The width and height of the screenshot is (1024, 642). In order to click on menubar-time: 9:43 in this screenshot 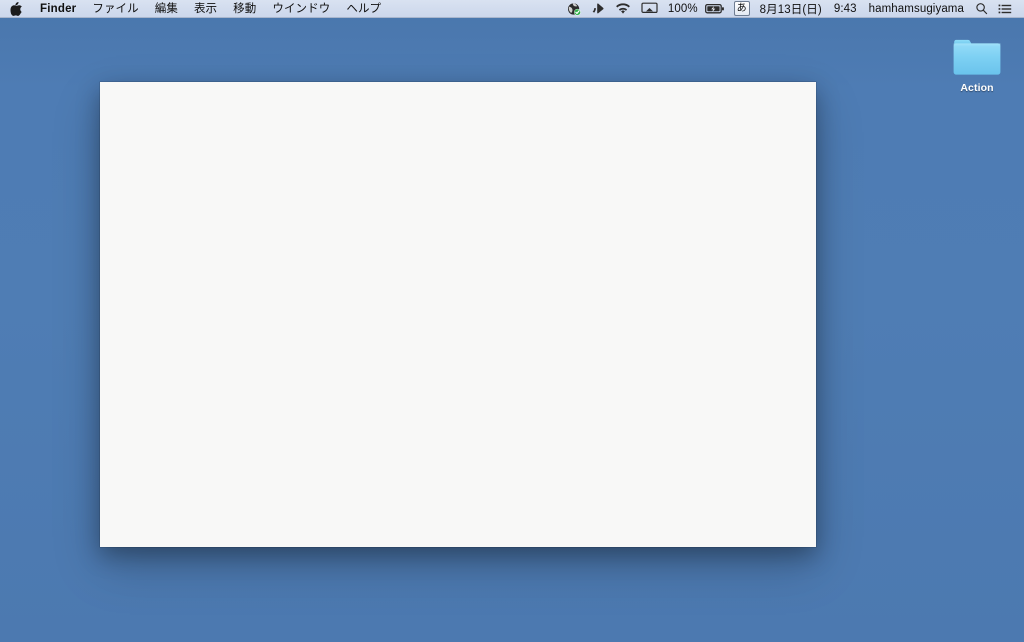, I will do `click(845, 9)`.